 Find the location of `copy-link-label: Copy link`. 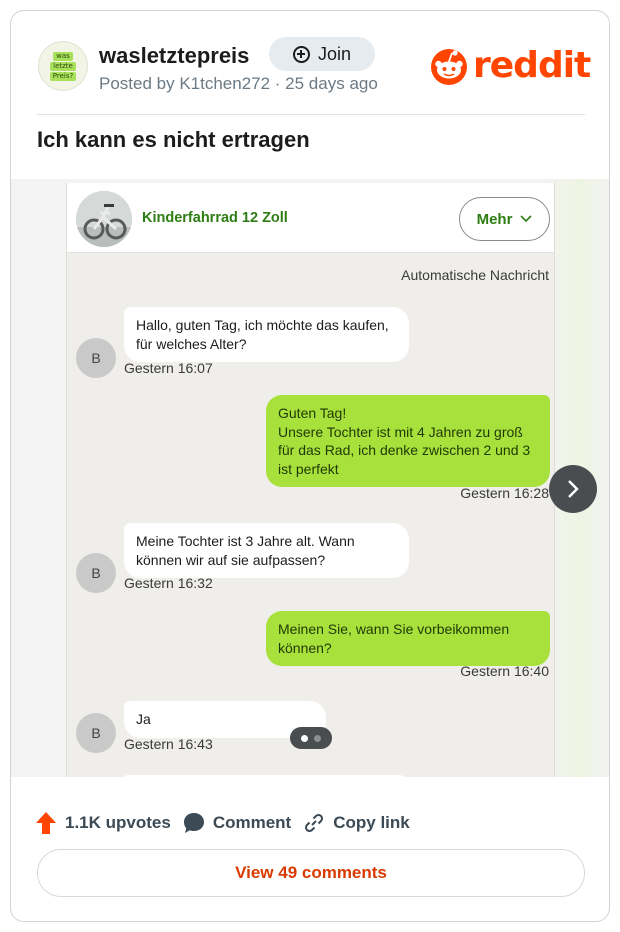

copy-link-label: Copy link is located at coordinates (371, 822).